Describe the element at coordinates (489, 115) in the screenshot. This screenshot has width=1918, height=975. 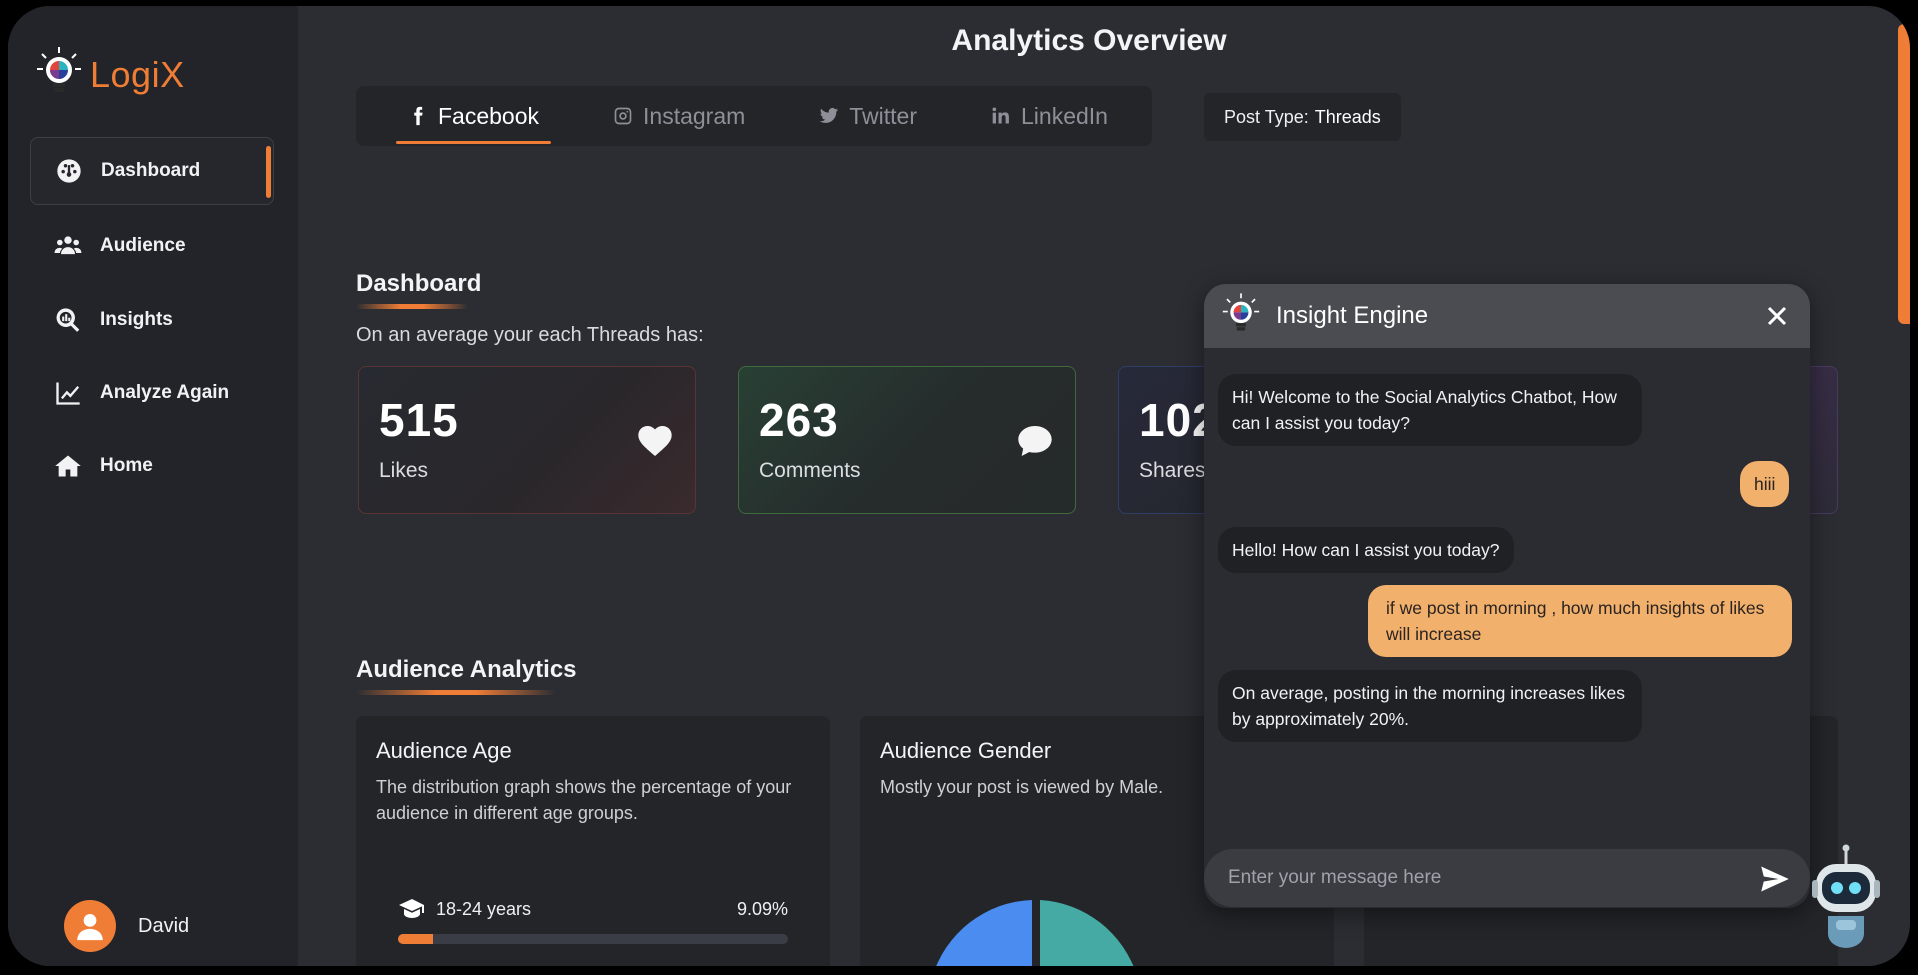
I see `tab-label: Facebook` at that location.